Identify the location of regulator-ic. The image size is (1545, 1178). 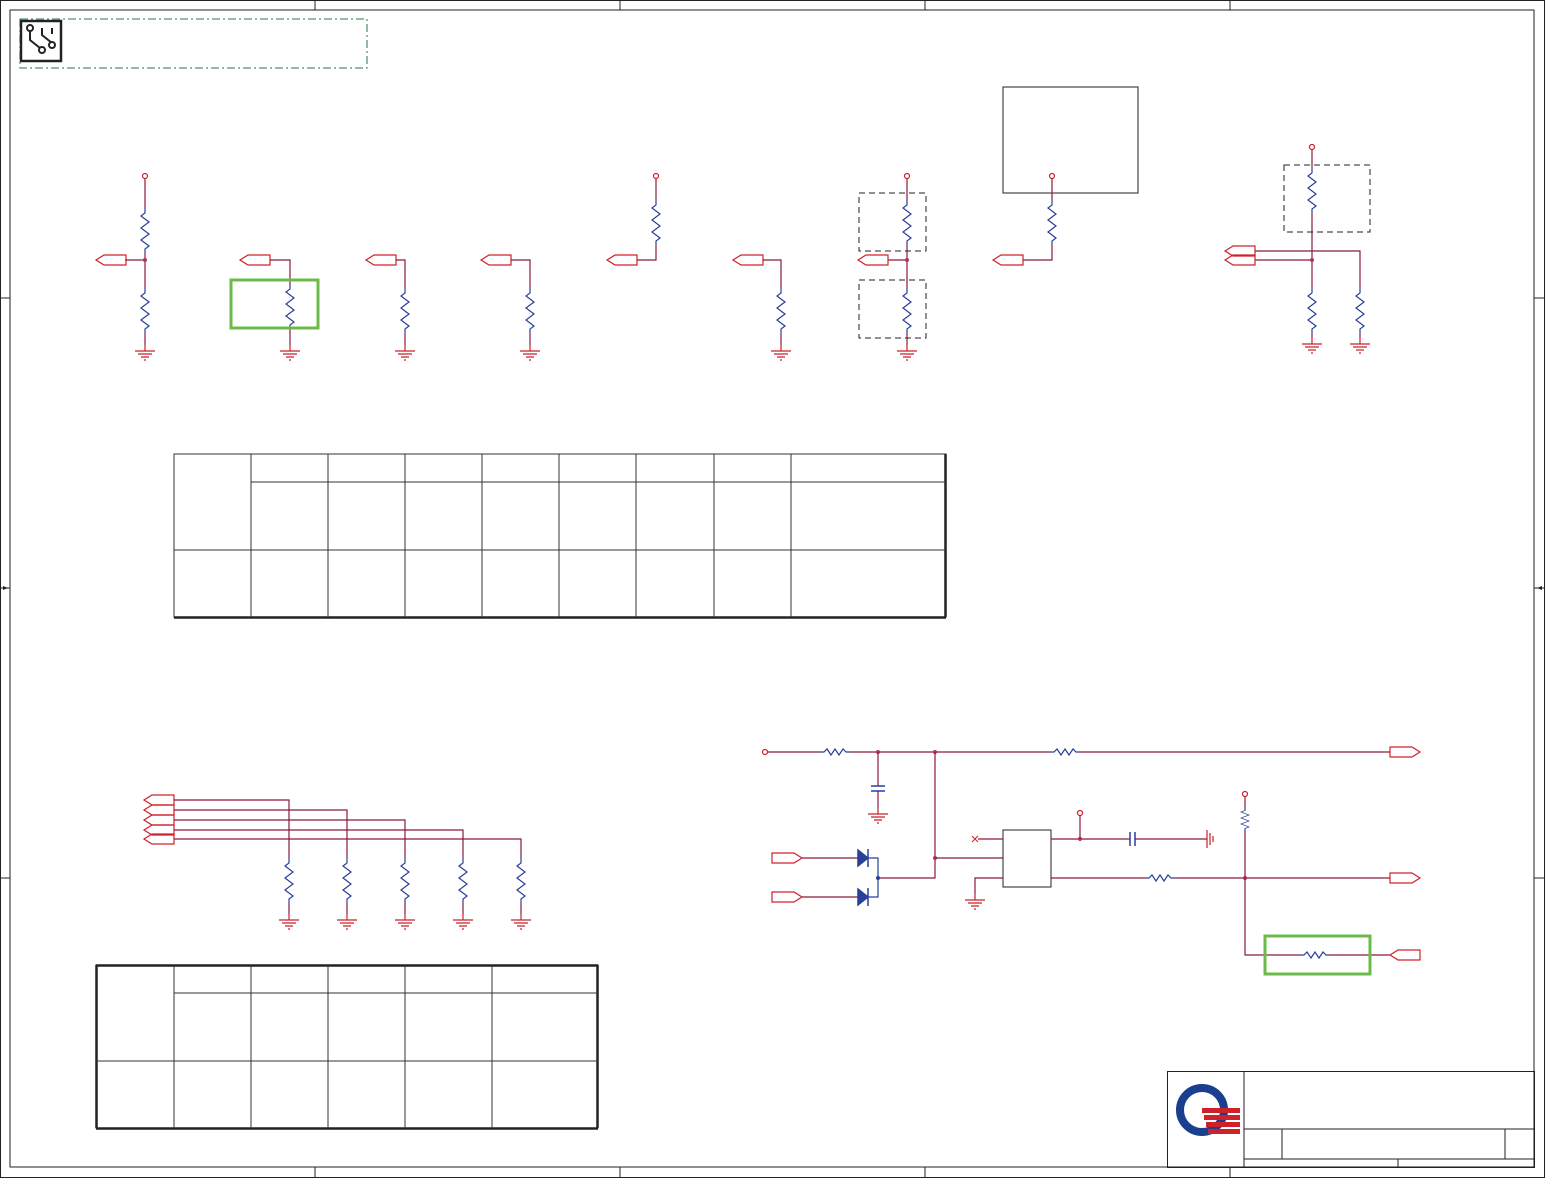
(1027, 858).